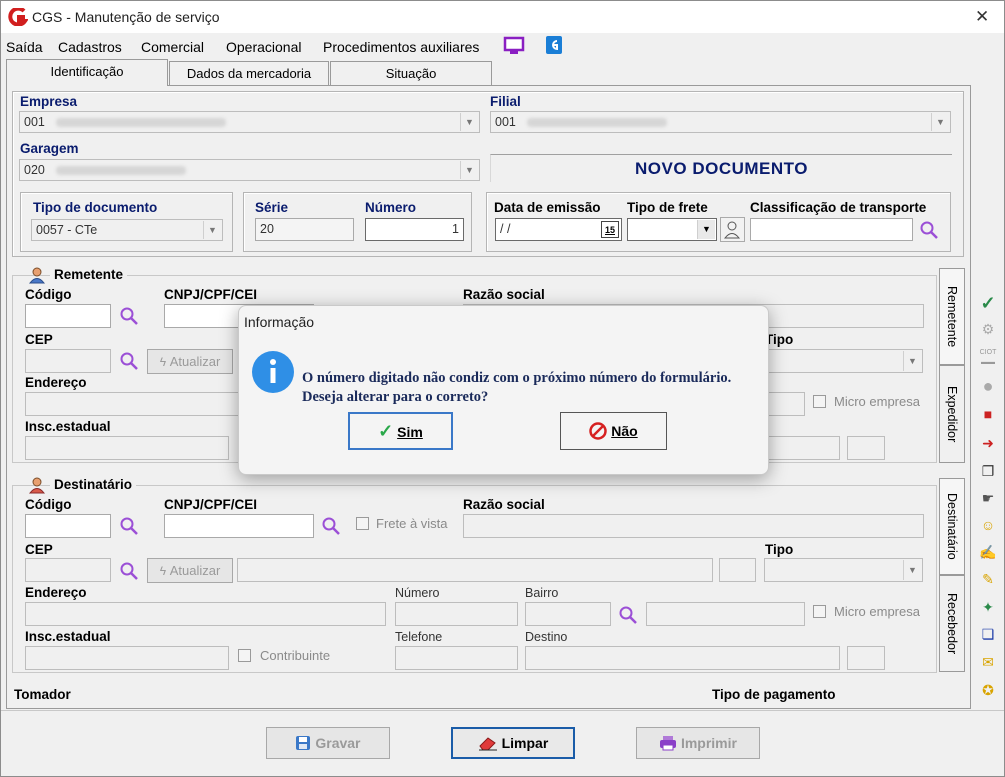 The height and width of the screenshot is (777, 1005). Describe the element at coordinates (127, 230) in the screenshot. I see `tipo-documento-select: 0057 - CTe ▼` at that location.